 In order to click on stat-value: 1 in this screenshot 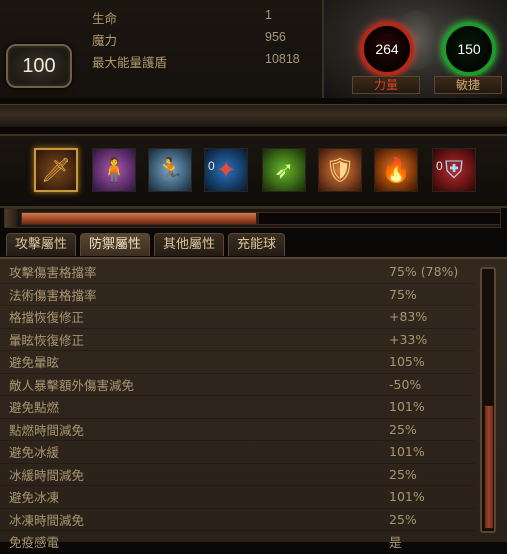, I will do `click(268, 15)`.